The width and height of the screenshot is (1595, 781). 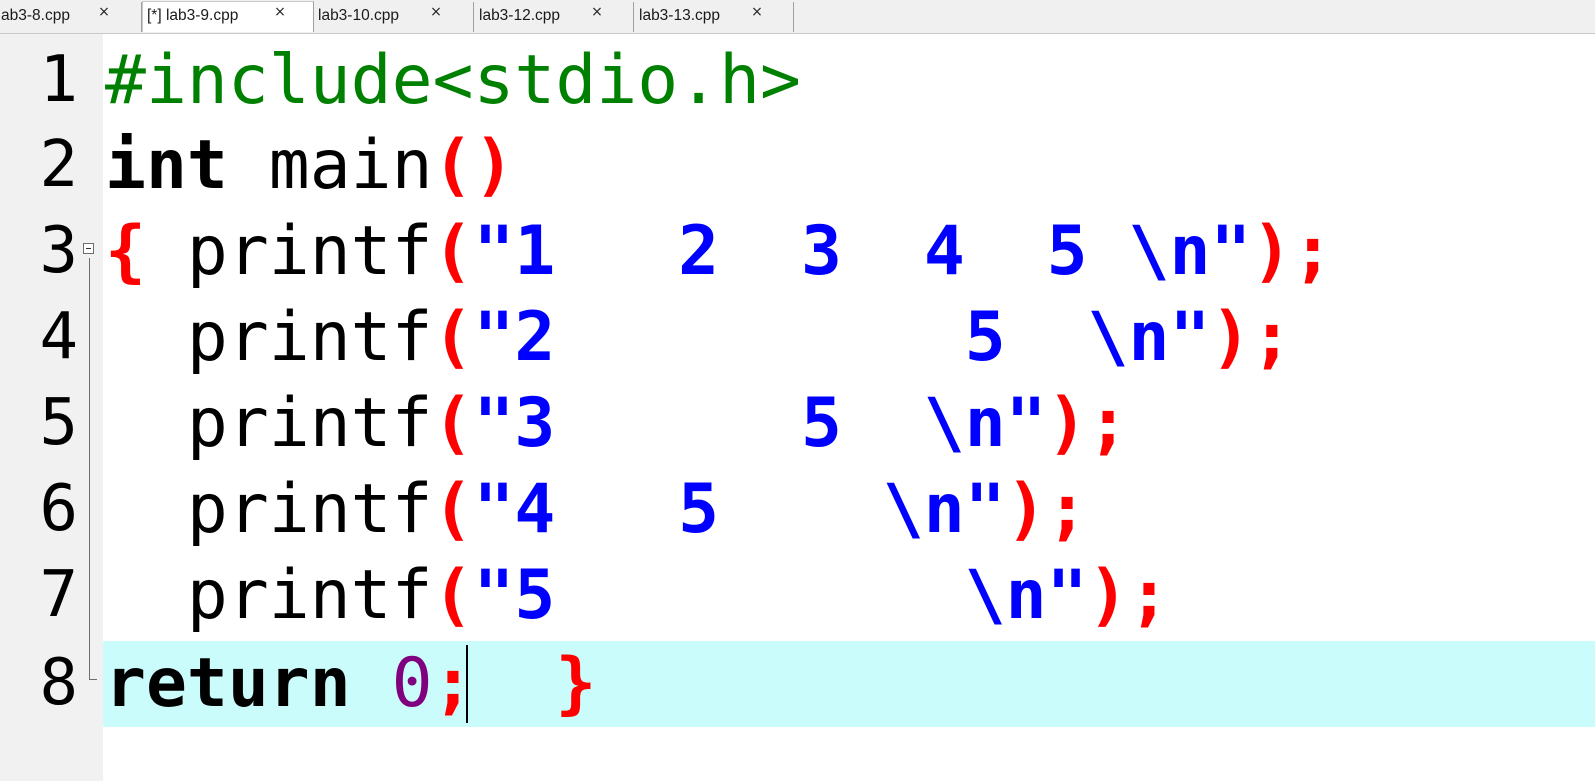 I want to click on line-number: 1, so click(x=58, y=80).